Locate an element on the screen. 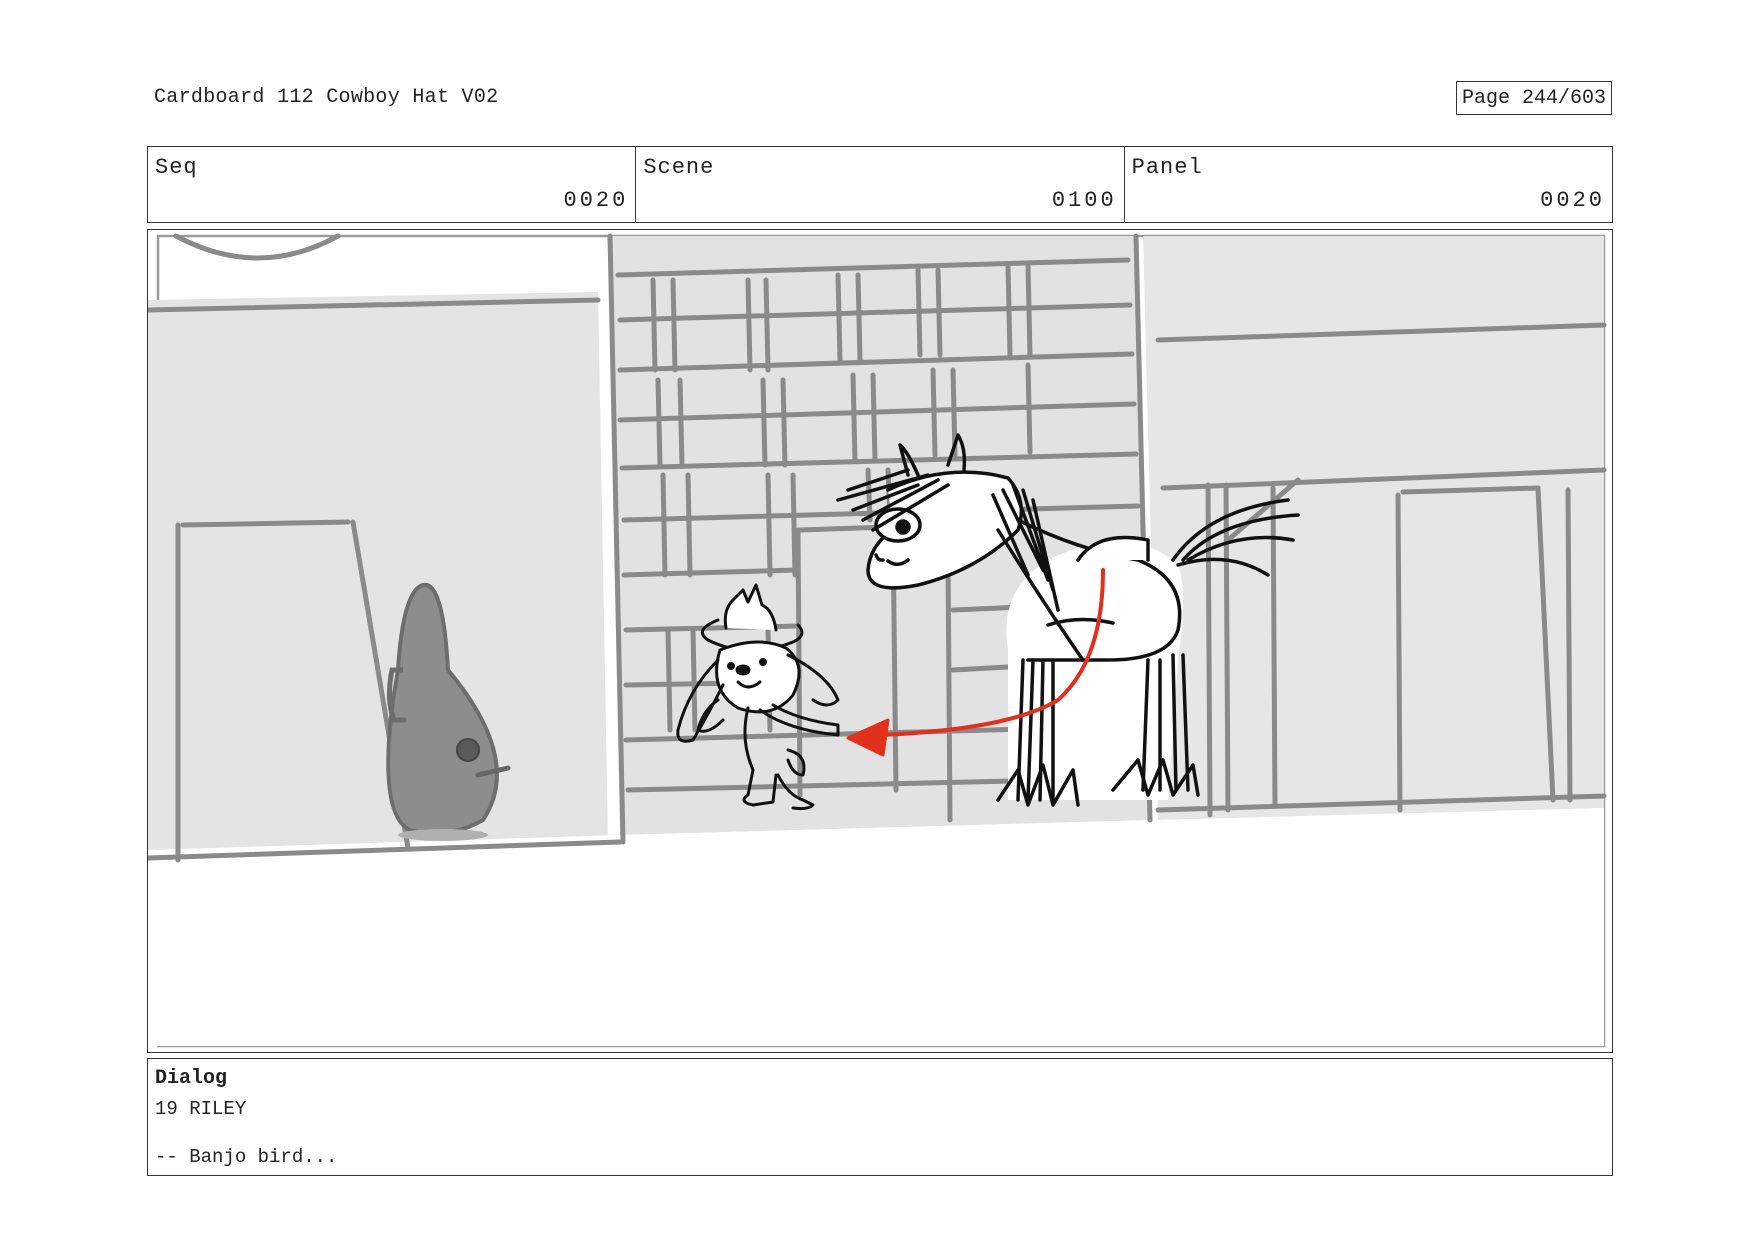 The image size is (1754, 1240). dialog-heading: Dialog is located at coordinates (191, 1078).